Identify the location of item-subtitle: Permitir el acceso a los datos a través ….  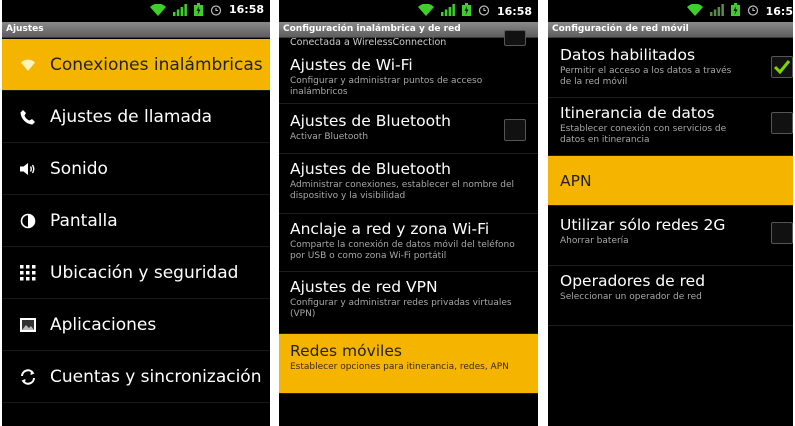
(646, 76).